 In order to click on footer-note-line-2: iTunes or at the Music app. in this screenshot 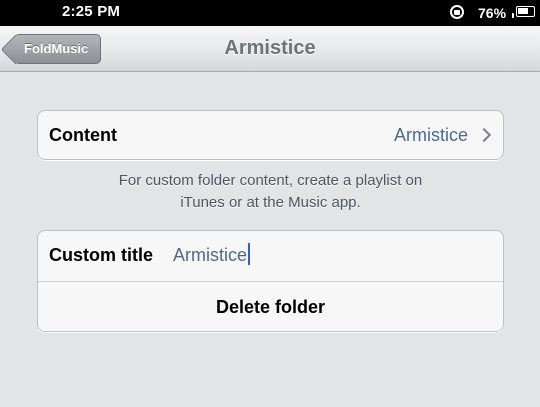, I will do `click(270, 202)`.